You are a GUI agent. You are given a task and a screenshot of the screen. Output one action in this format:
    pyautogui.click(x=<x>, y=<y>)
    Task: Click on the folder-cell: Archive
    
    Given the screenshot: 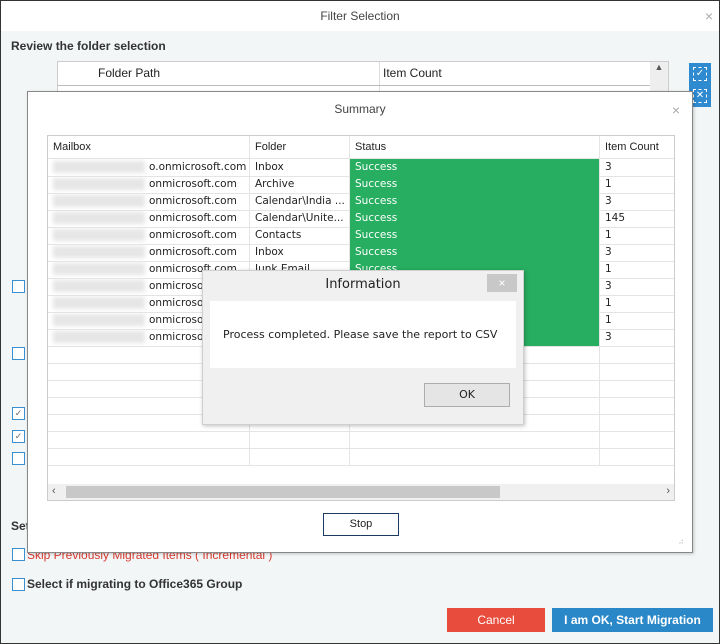 What is the action you would take?
    pyautogui.click(x=300, y=184)
    